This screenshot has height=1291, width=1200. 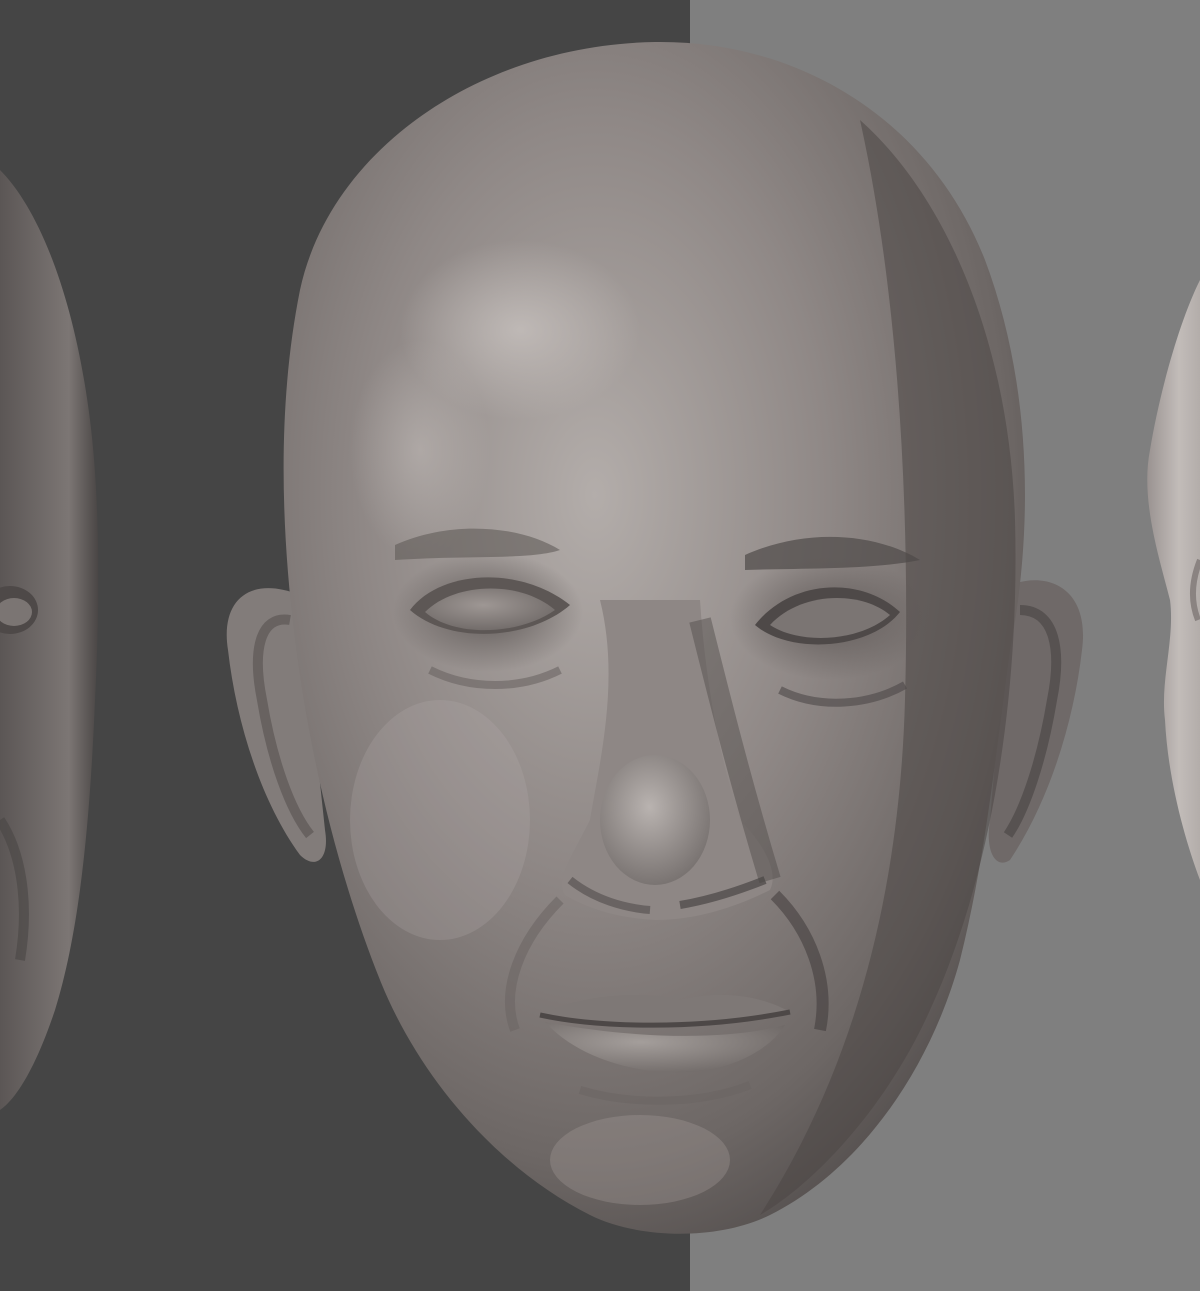 I want to click on right-head-partial, so click(x=1173, y=580).